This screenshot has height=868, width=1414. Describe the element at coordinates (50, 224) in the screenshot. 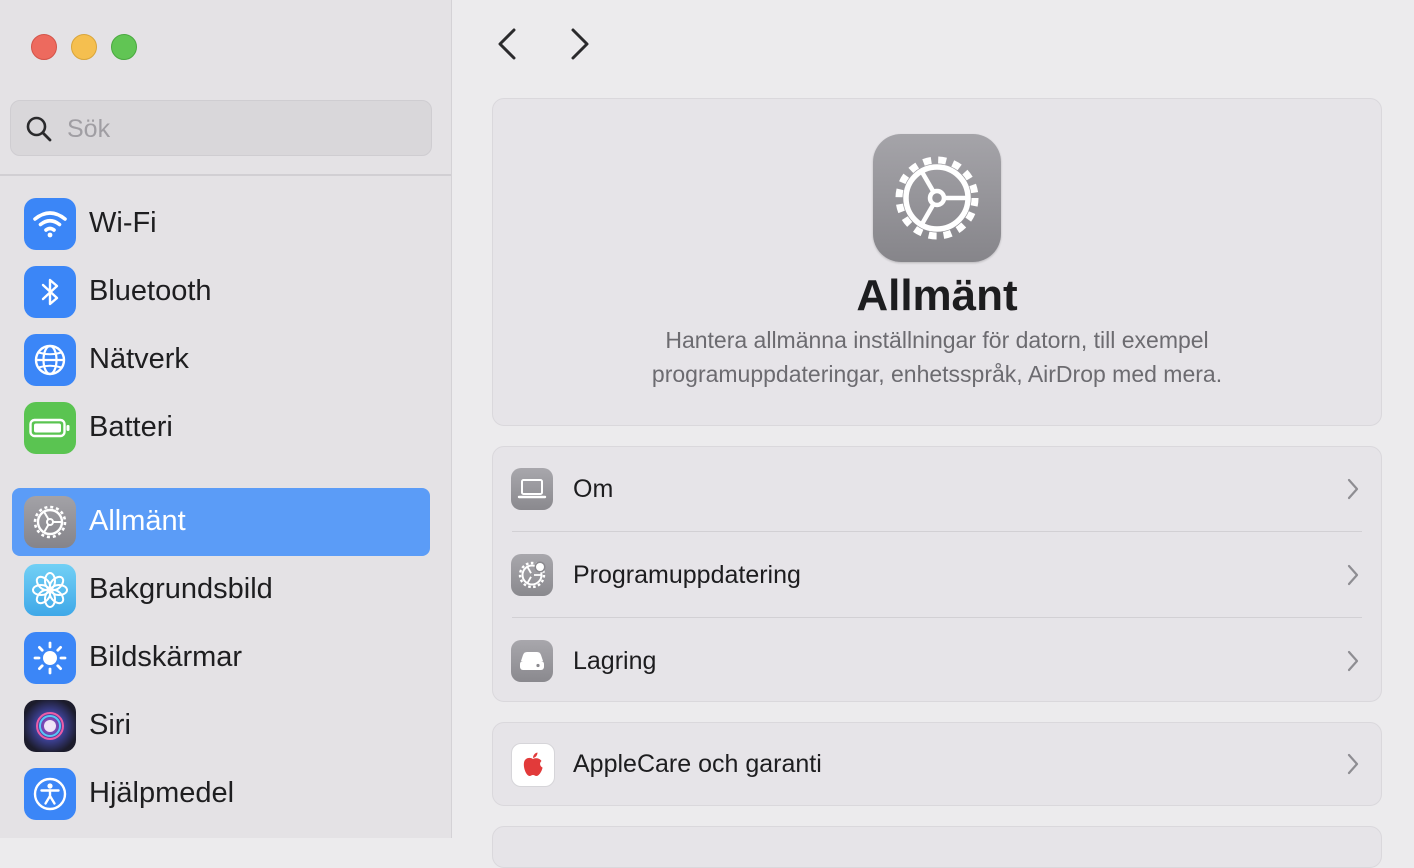

I see `wifi-icon` at that location.